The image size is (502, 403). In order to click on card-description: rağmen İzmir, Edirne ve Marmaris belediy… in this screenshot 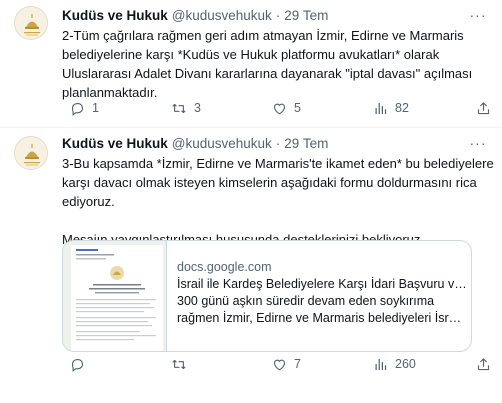, I will do `click(322, 318)`.